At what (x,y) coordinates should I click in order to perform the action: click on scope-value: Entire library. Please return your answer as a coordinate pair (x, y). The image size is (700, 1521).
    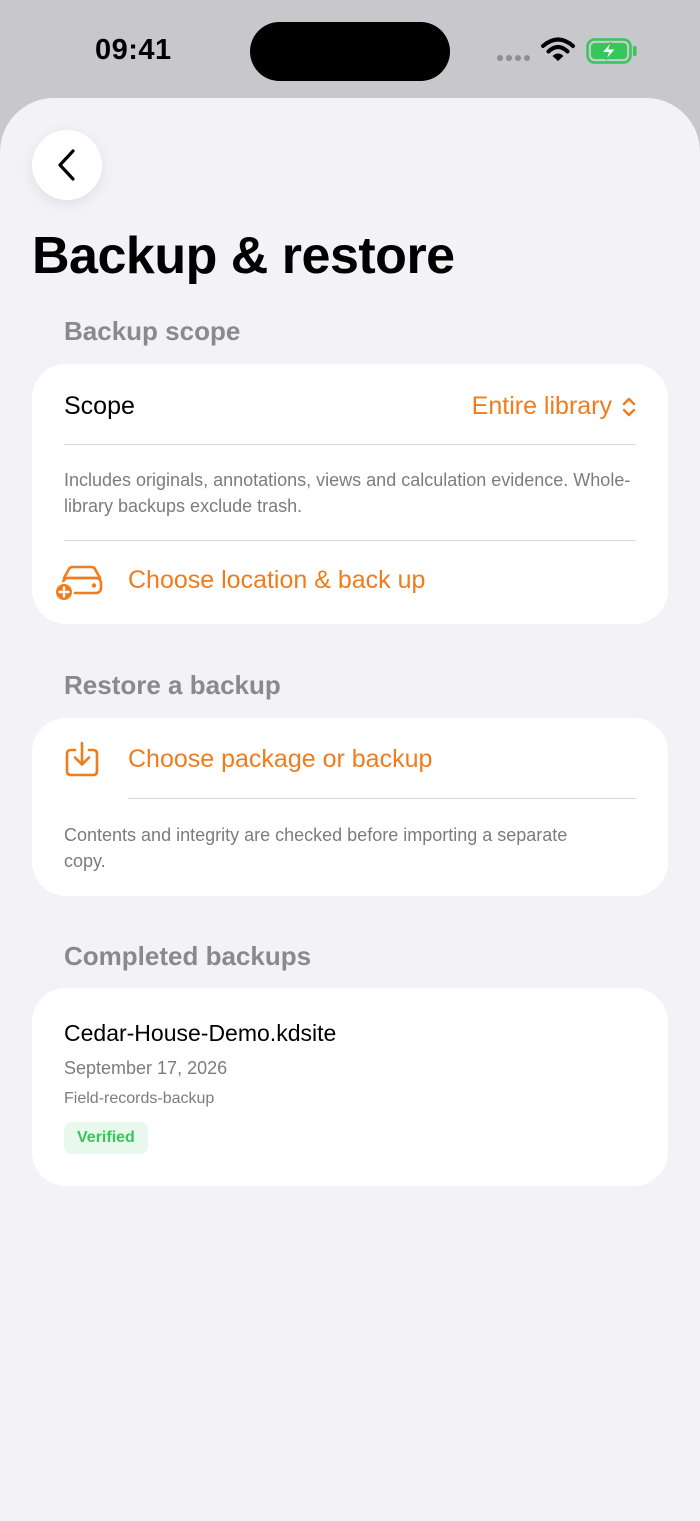
    Looking at the image, I should click on (541, 406).